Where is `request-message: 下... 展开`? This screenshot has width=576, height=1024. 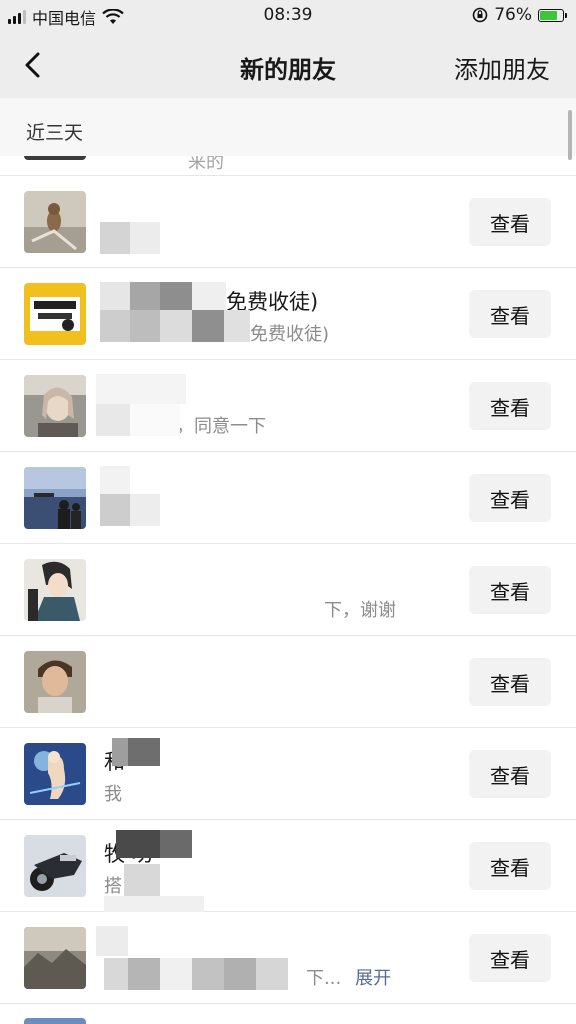 request-message: 下... 展开 is located at coordinates (348, 977).